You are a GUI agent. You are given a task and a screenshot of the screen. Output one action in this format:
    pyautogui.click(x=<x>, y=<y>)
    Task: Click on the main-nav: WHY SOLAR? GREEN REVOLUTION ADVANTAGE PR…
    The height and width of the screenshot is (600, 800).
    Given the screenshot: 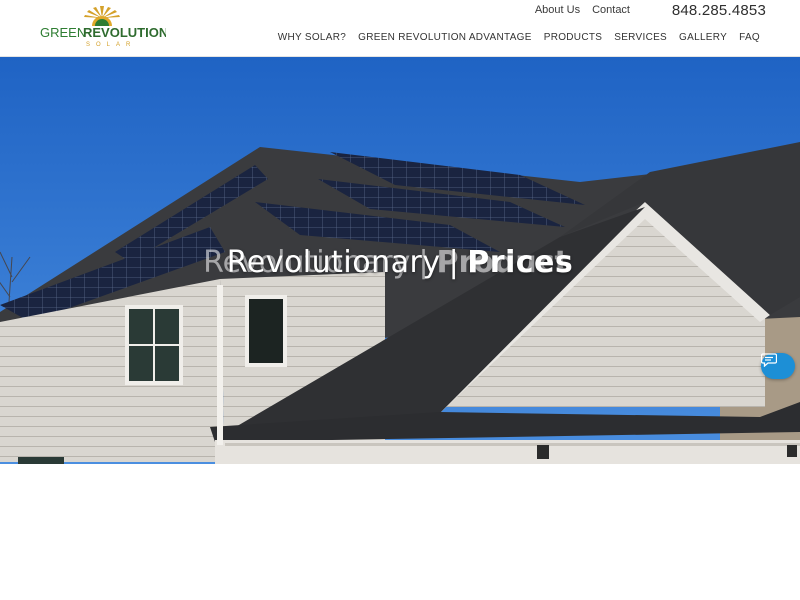 What is the action you would take?
    pyautogui.click(x=519, y=37)
    